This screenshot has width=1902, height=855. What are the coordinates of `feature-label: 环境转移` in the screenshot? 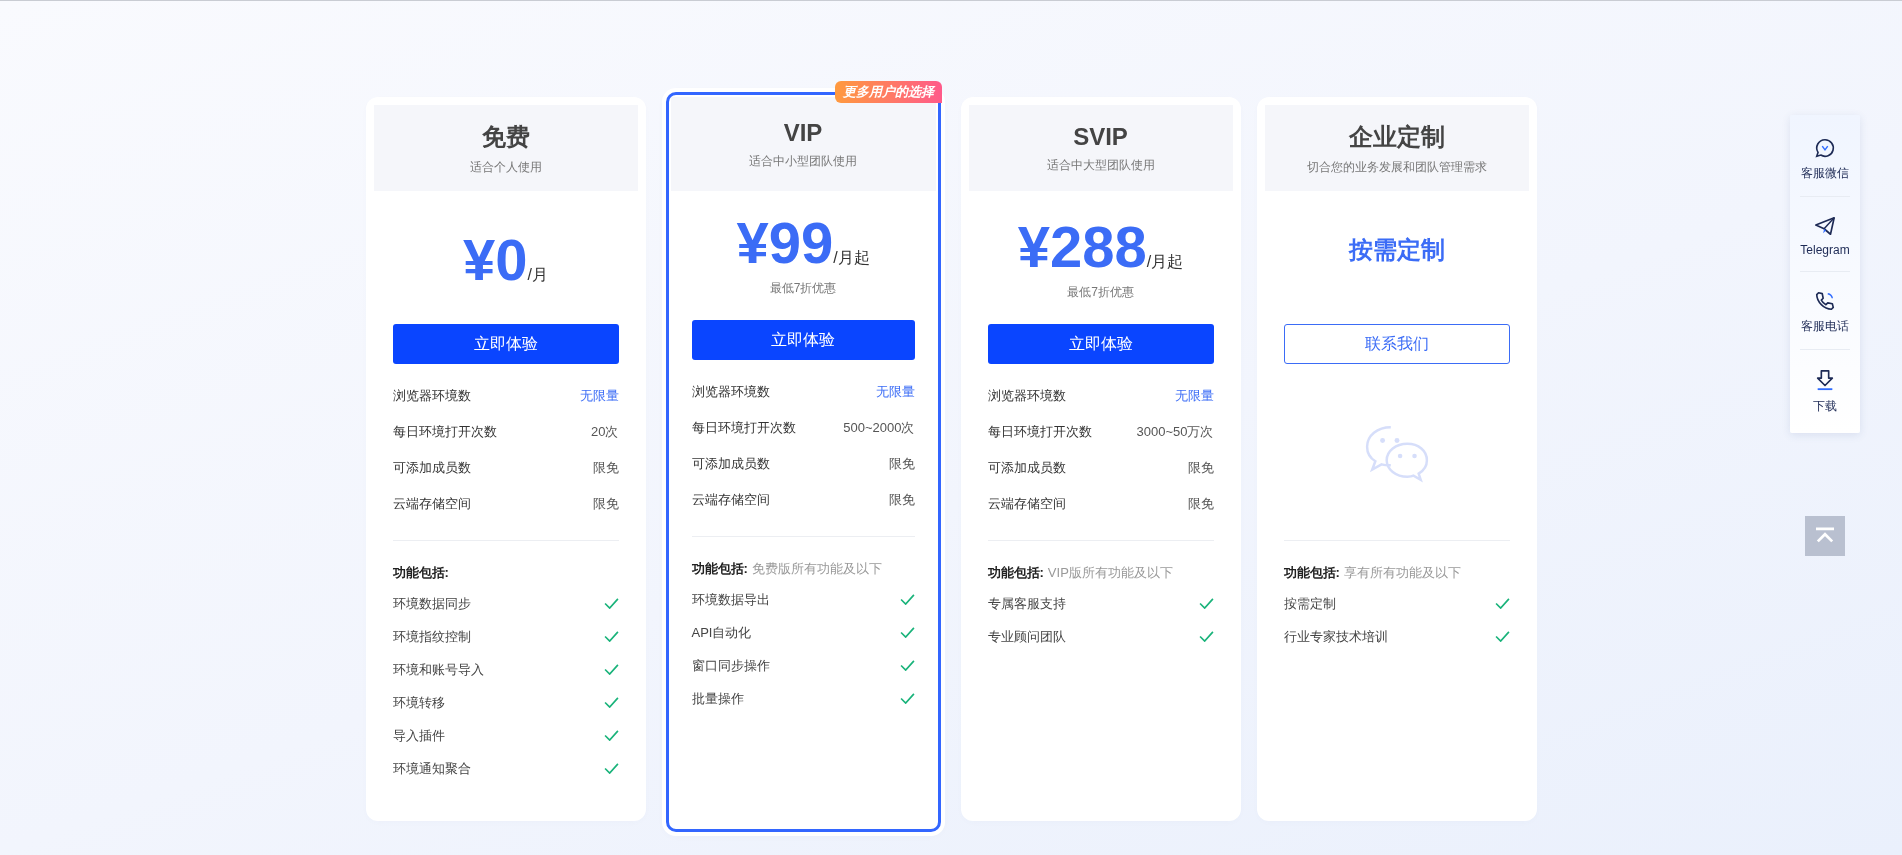 It's located at (418, 702).